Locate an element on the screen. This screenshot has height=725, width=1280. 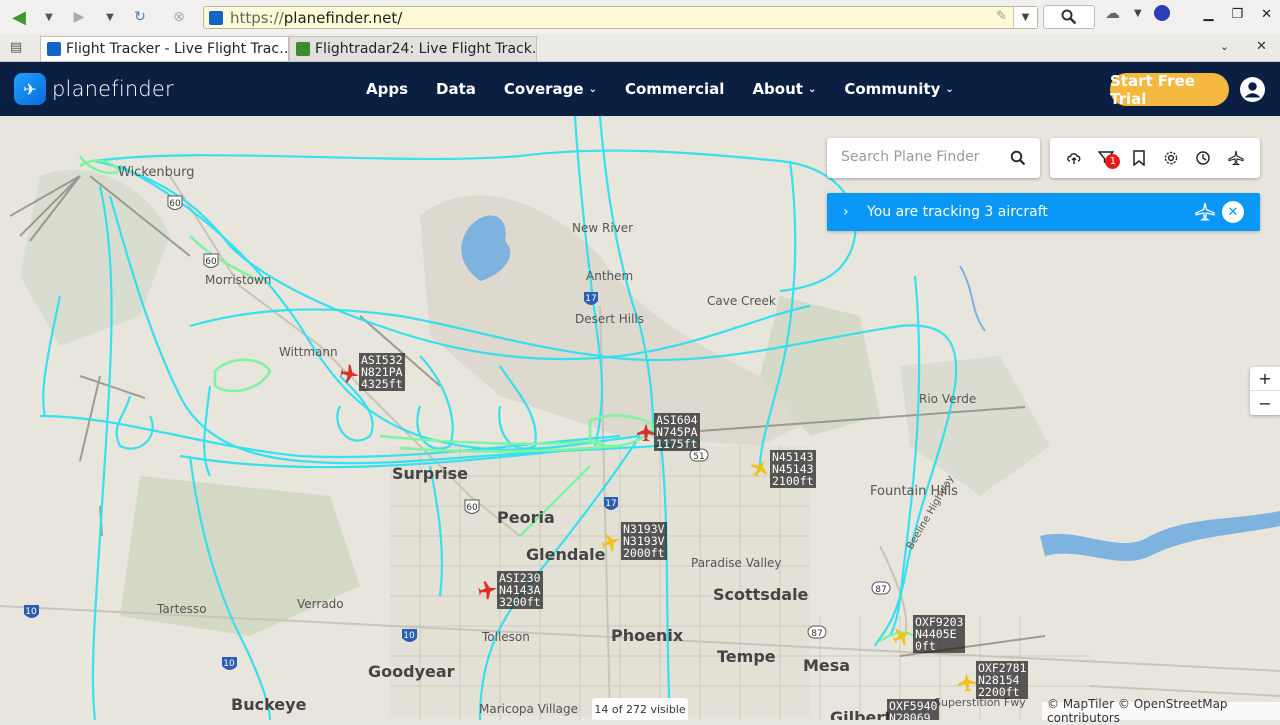
place-label: Glendale is located at coordinates (566, 554).